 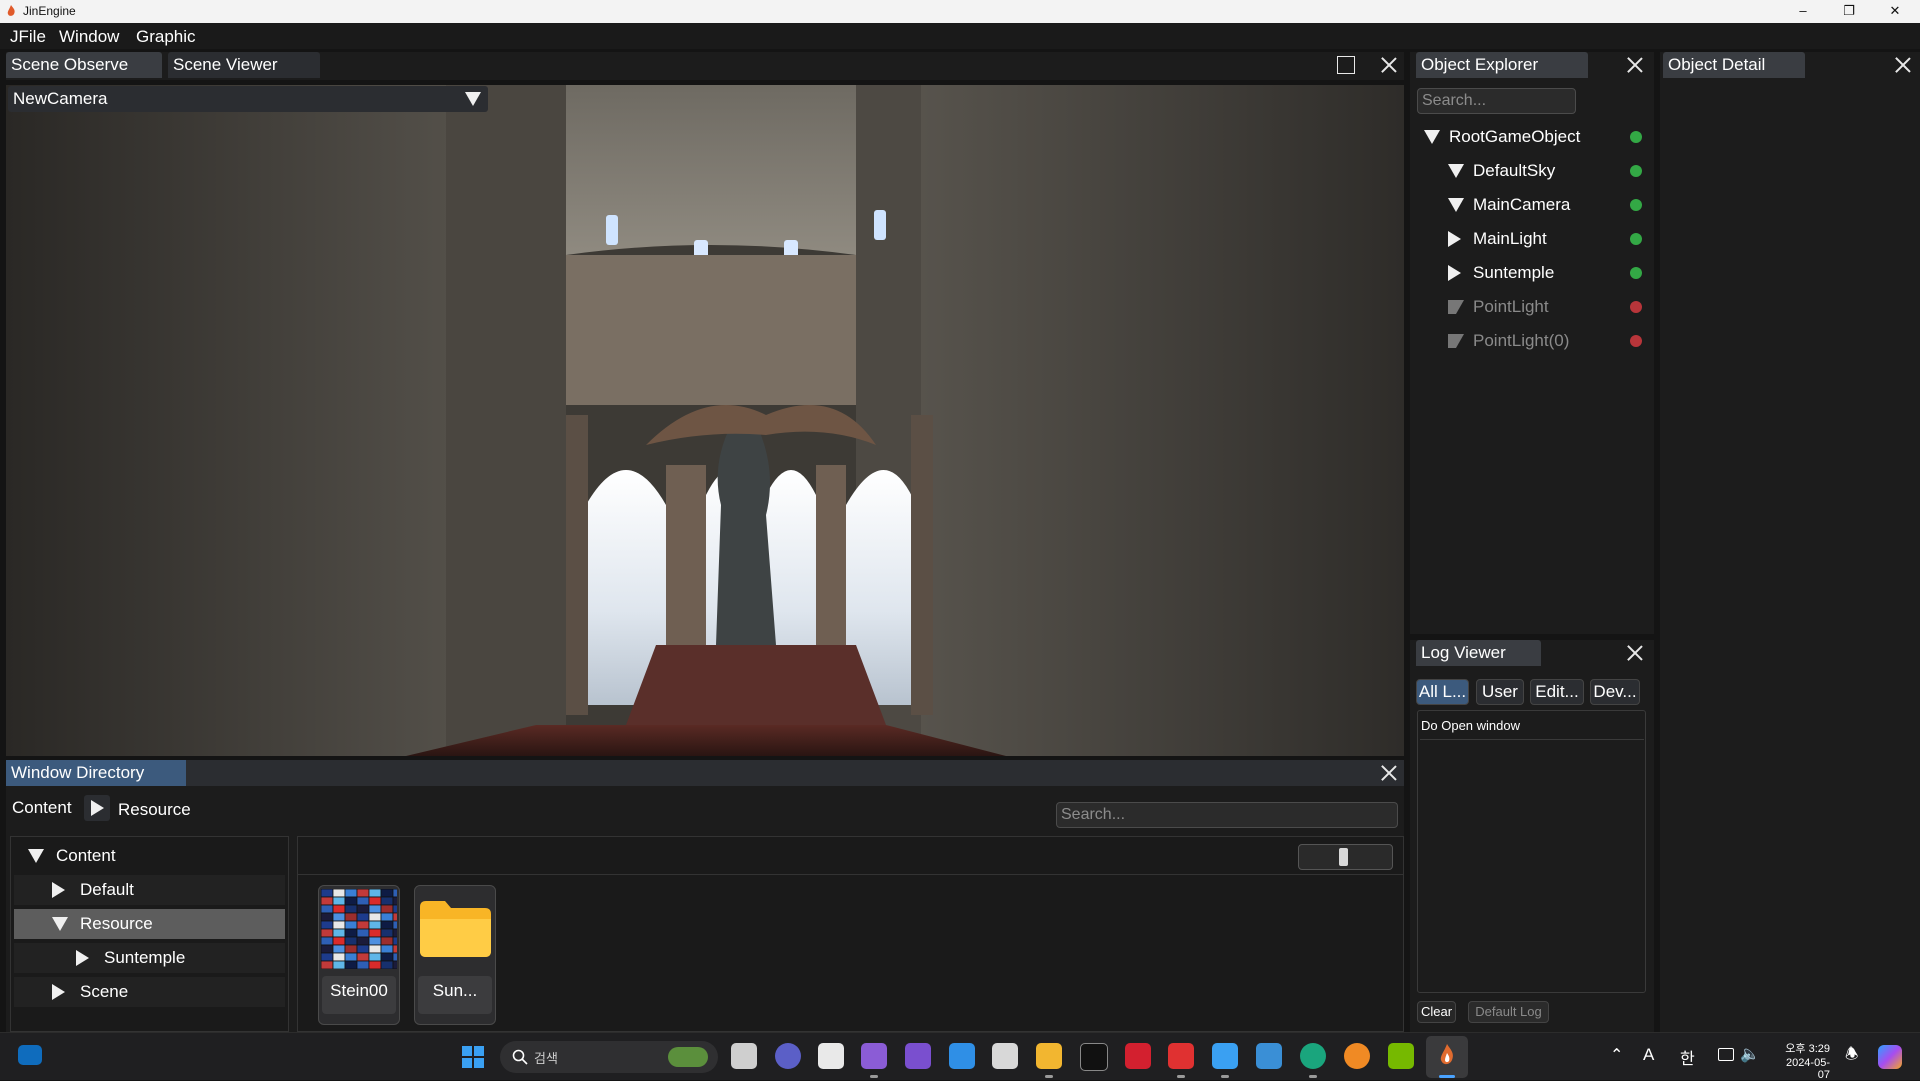 What do you see at coordinates (1532, 239) in the screenshot?
I see `object-tree-item: MainLight` at bounding box center [1532, 239].